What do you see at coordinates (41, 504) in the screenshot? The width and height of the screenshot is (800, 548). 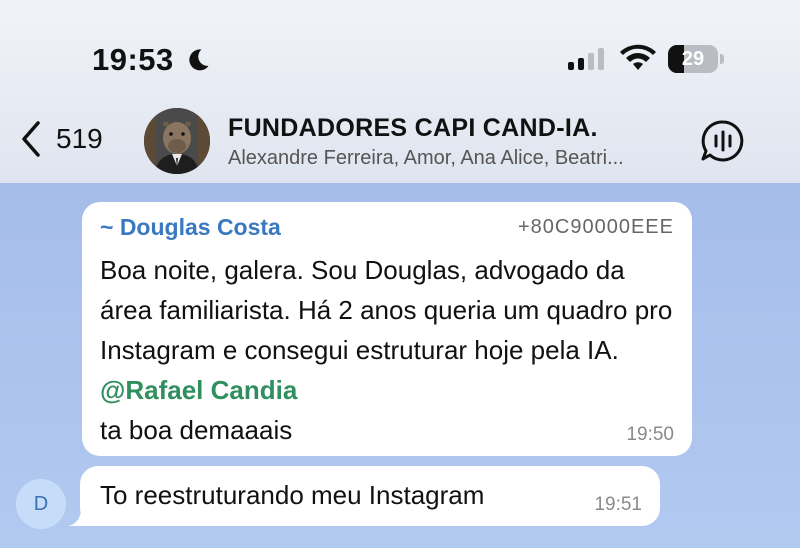 I see `sender-avatar: D` at bounding box center [41, 504].